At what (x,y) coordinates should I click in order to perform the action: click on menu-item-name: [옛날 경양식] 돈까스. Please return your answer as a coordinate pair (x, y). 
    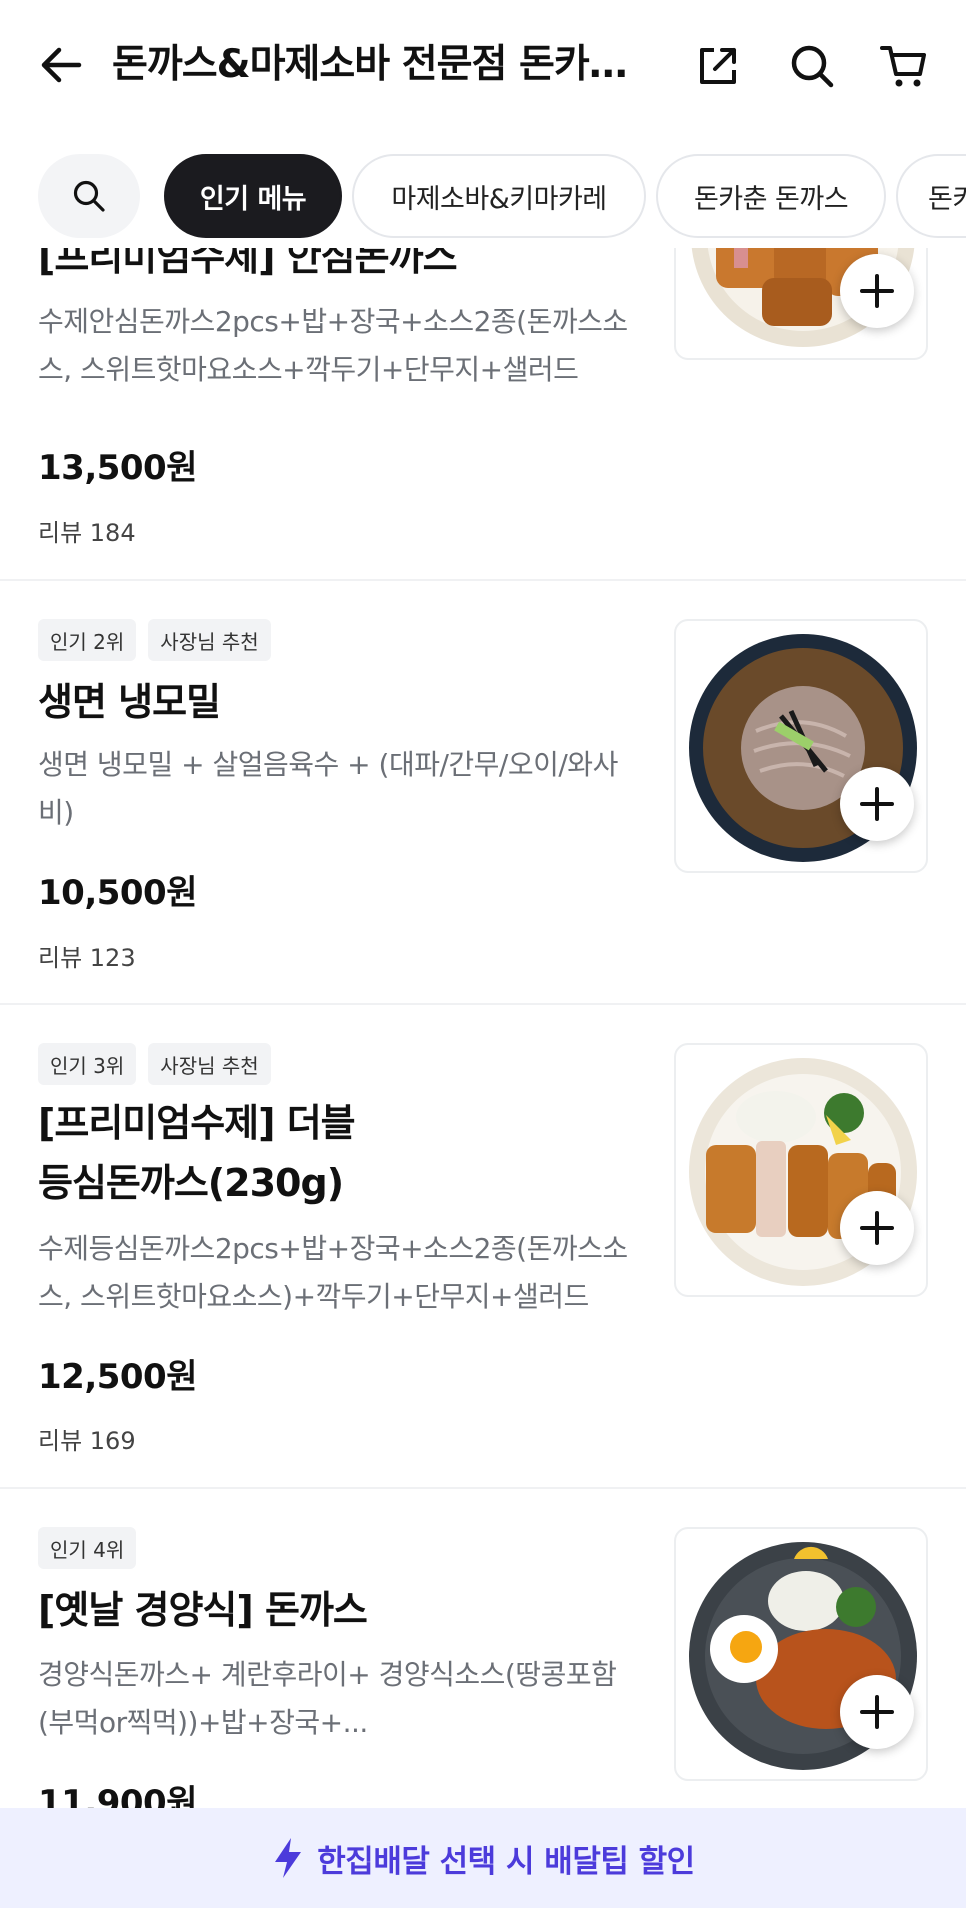
    Looking at the image, I should click on (203, 1610).